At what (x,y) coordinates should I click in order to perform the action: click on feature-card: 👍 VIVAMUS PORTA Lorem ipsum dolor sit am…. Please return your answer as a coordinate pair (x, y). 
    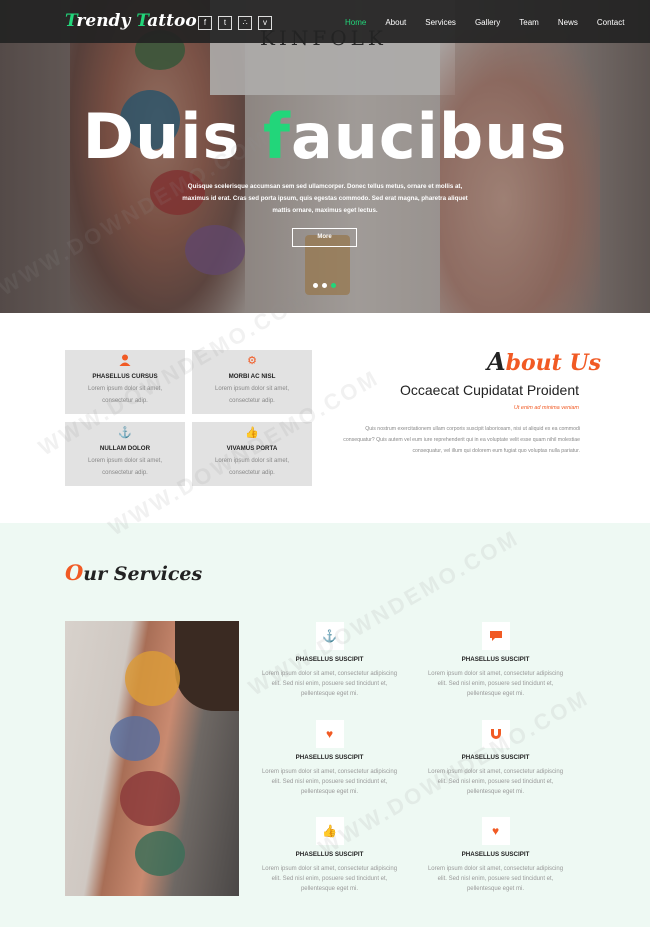
    Looking at the image, I should click on (252, 454).